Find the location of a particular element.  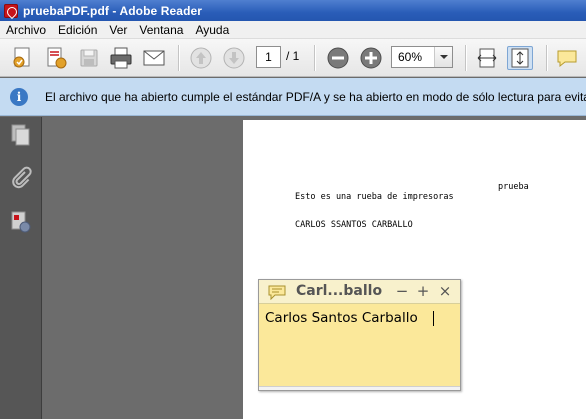

zoom-in-icon is located at coordinates (371, 58).